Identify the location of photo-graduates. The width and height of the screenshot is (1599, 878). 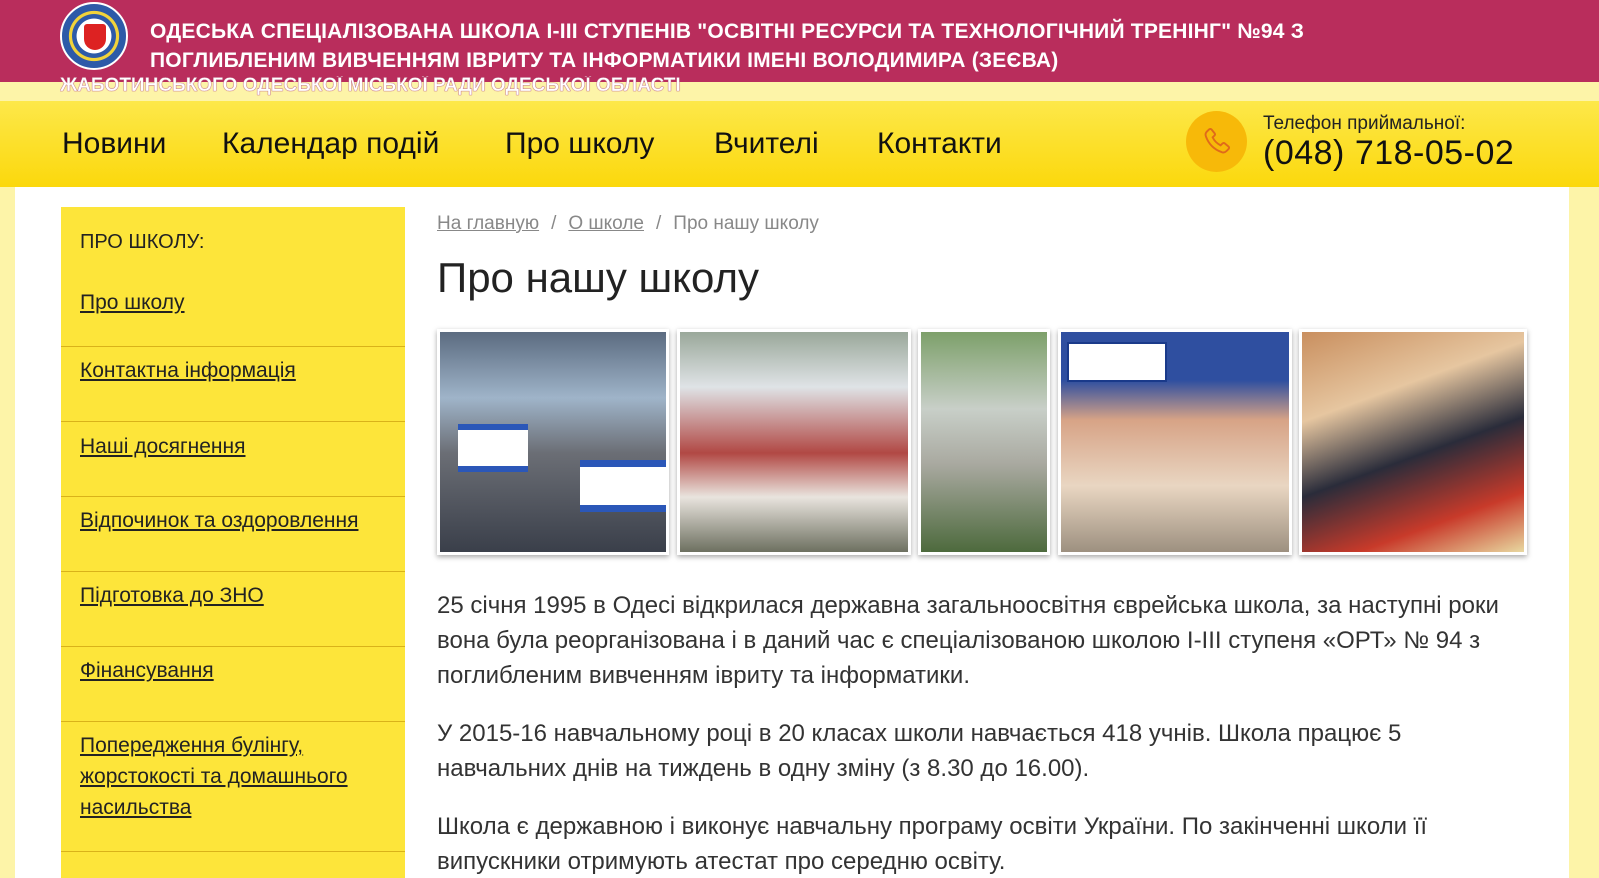
(794, 442).